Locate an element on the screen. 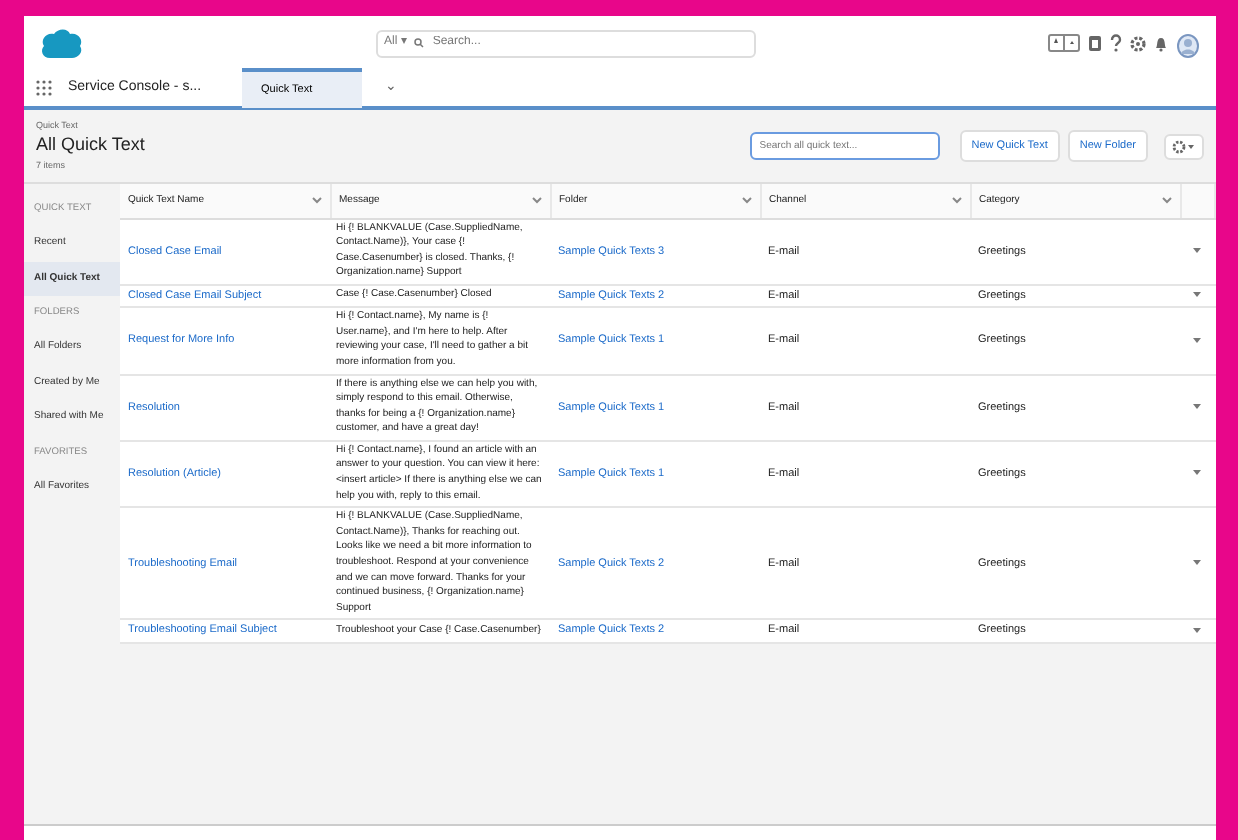  gear-icon is located at coordinates (1184, 146).